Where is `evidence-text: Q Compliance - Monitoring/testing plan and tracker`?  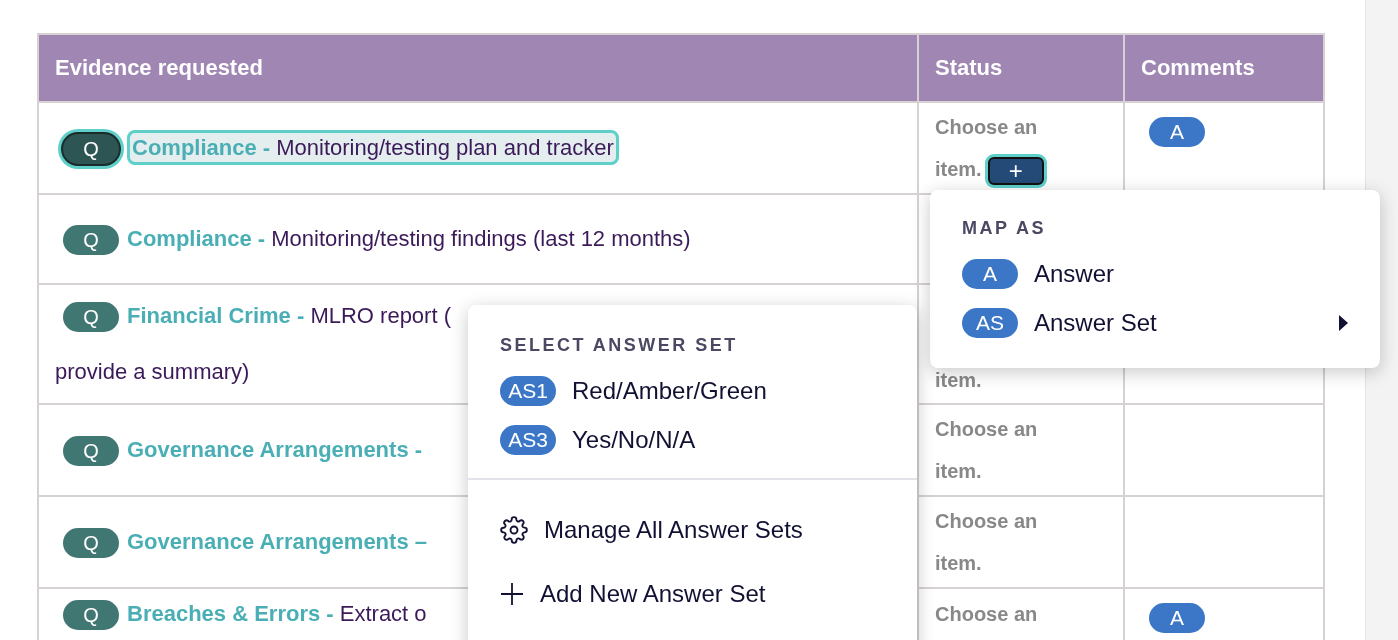
evidence-text: Q Compliance - Monitoring/testing plan and tracker is located at coordinates (478, 148).